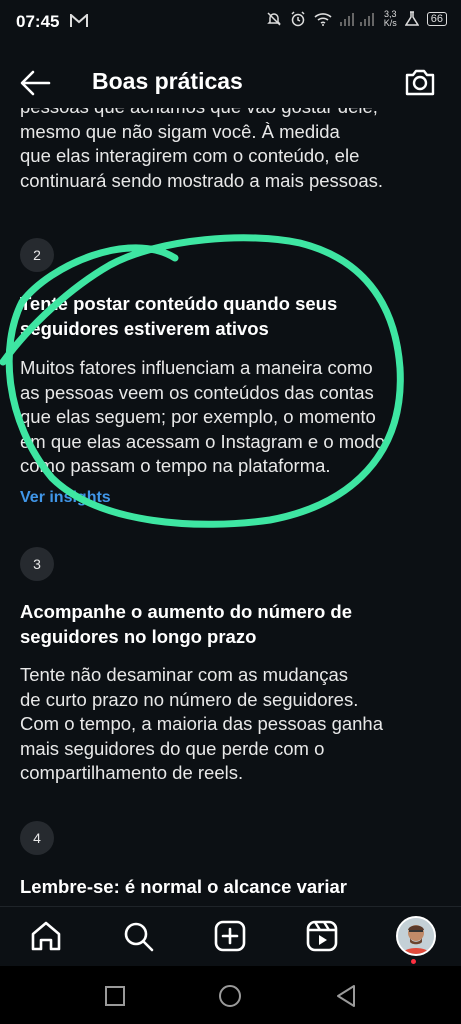 Image resolution: width=461 pixels, height=1024 pixels. Describe the element at coordinates (411, 18) in the screenshot. I see `flask-icon` at that location.